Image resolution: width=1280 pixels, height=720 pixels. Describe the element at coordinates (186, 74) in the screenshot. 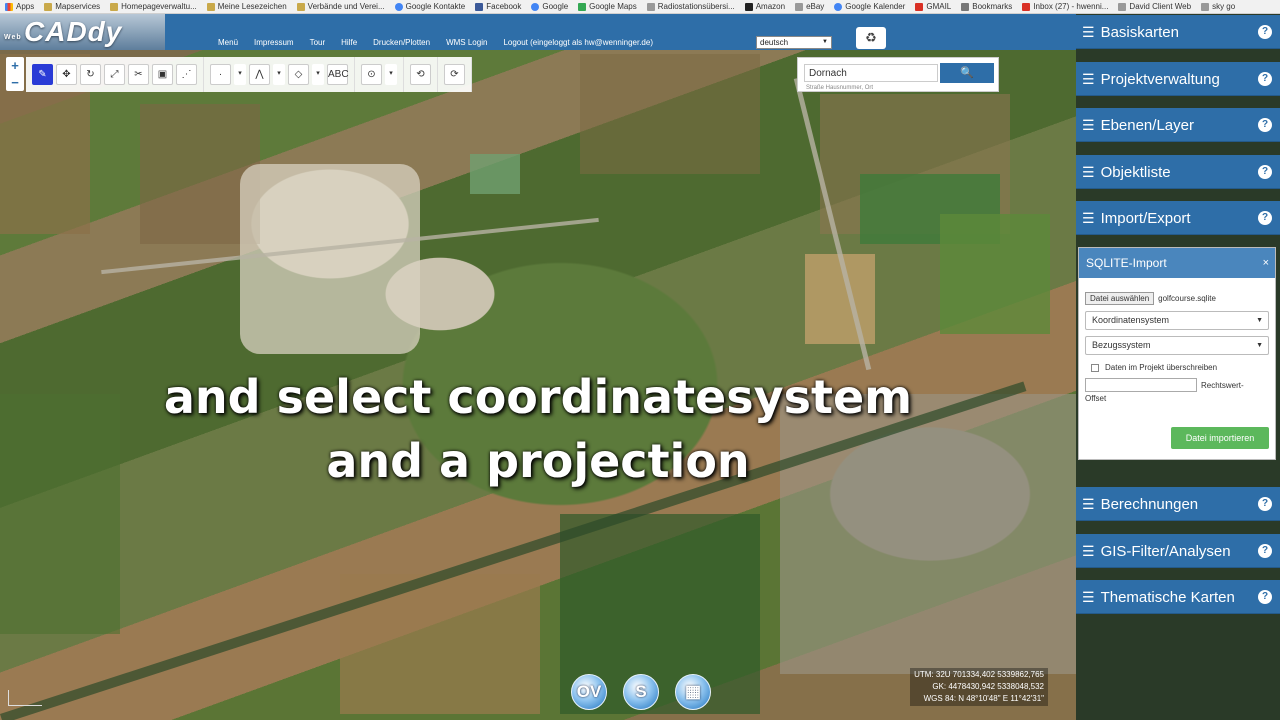

I see `tool-button: ⋰` at that location.